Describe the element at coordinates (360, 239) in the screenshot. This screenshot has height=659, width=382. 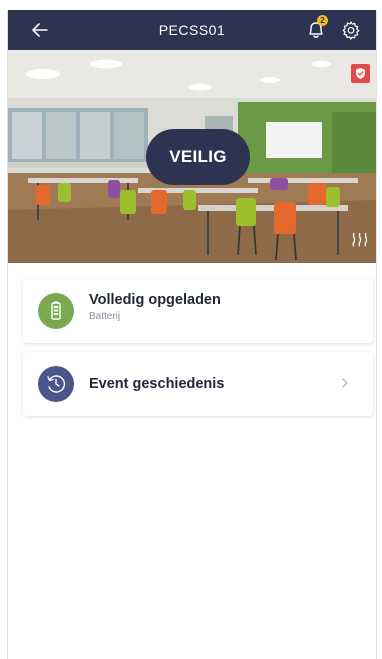
I see `motion-waves-icon` at that location.